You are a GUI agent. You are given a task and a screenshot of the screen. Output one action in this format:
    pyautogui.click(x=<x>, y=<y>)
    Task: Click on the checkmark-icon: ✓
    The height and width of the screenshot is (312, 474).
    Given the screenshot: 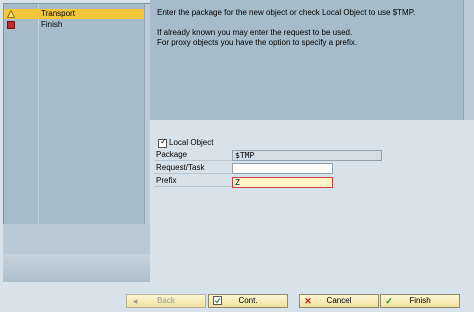 What is the action you would take?
    pyautogui.click(x=163, y=141)
    